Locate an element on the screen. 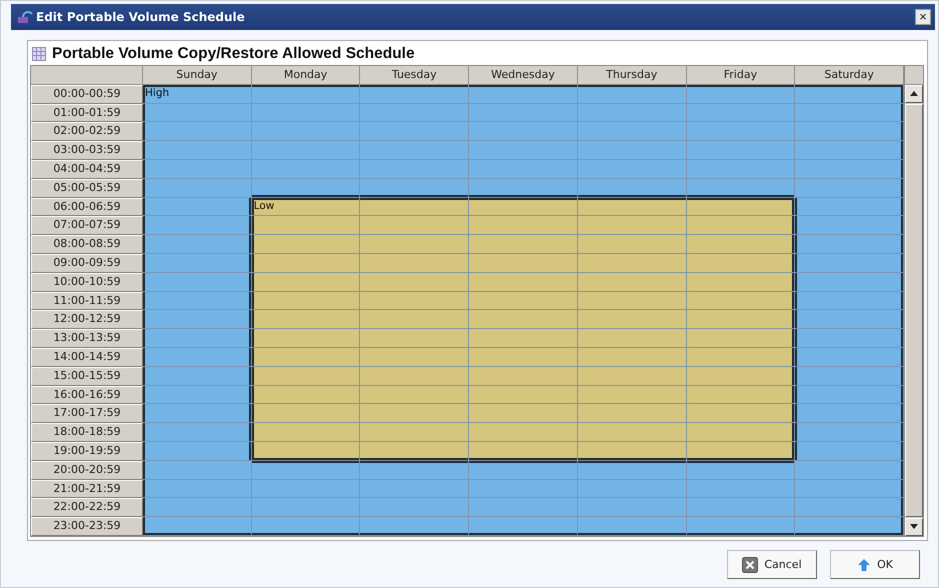 This screenshot has height=588, width=939. scroll-thumb is located at coordinates (914, 310).